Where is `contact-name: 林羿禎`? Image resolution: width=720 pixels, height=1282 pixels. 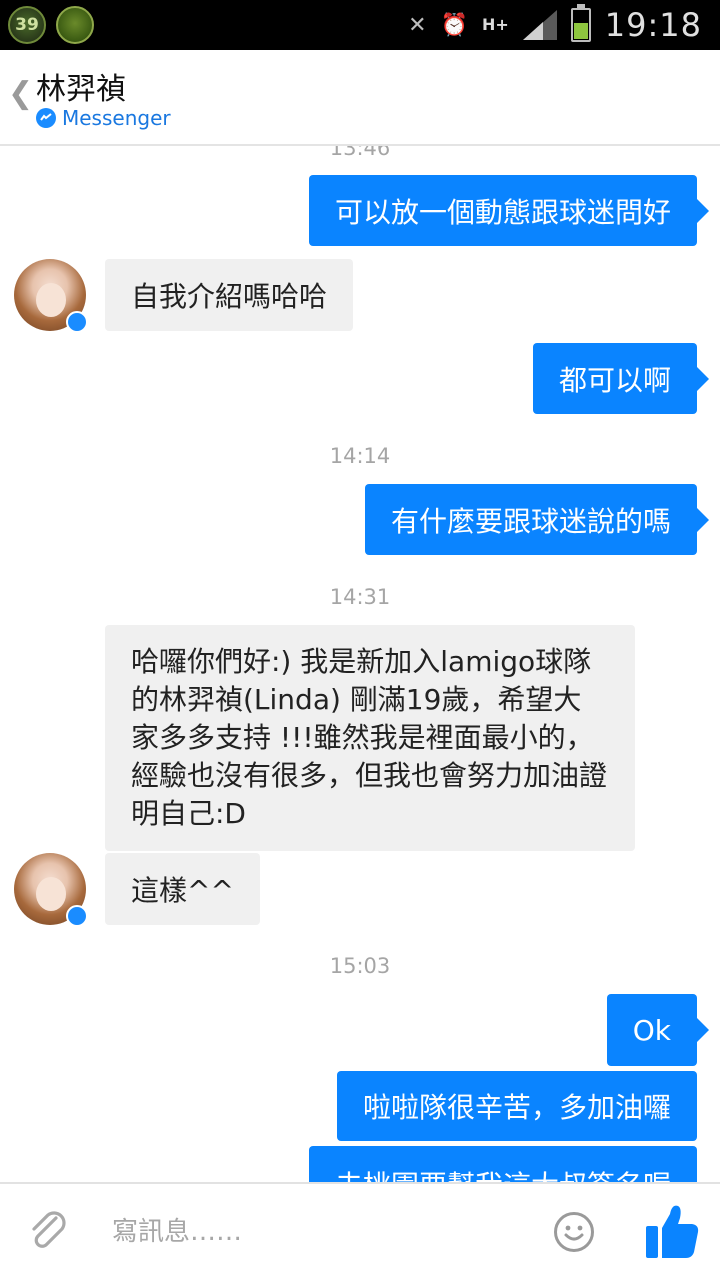 contact-name: 林羿禎 is located at coordinates (81, 86).